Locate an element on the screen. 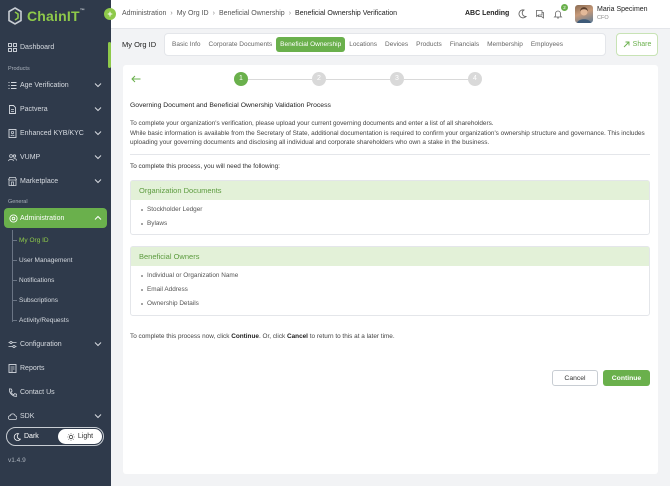 The image size is (670, 486). tab-membership: Membership is located at coordinates (505, 44).